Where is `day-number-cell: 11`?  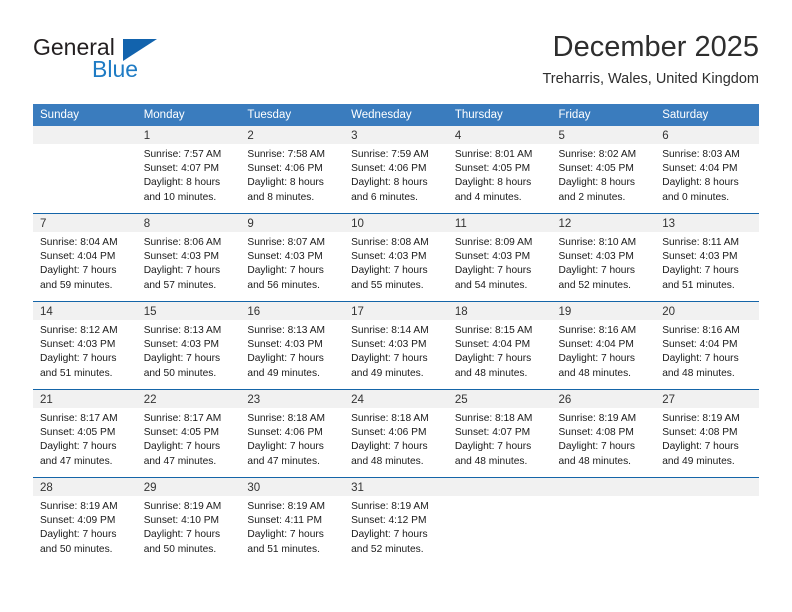 day-number-cell: 11 is located at coordinates (499, 223).